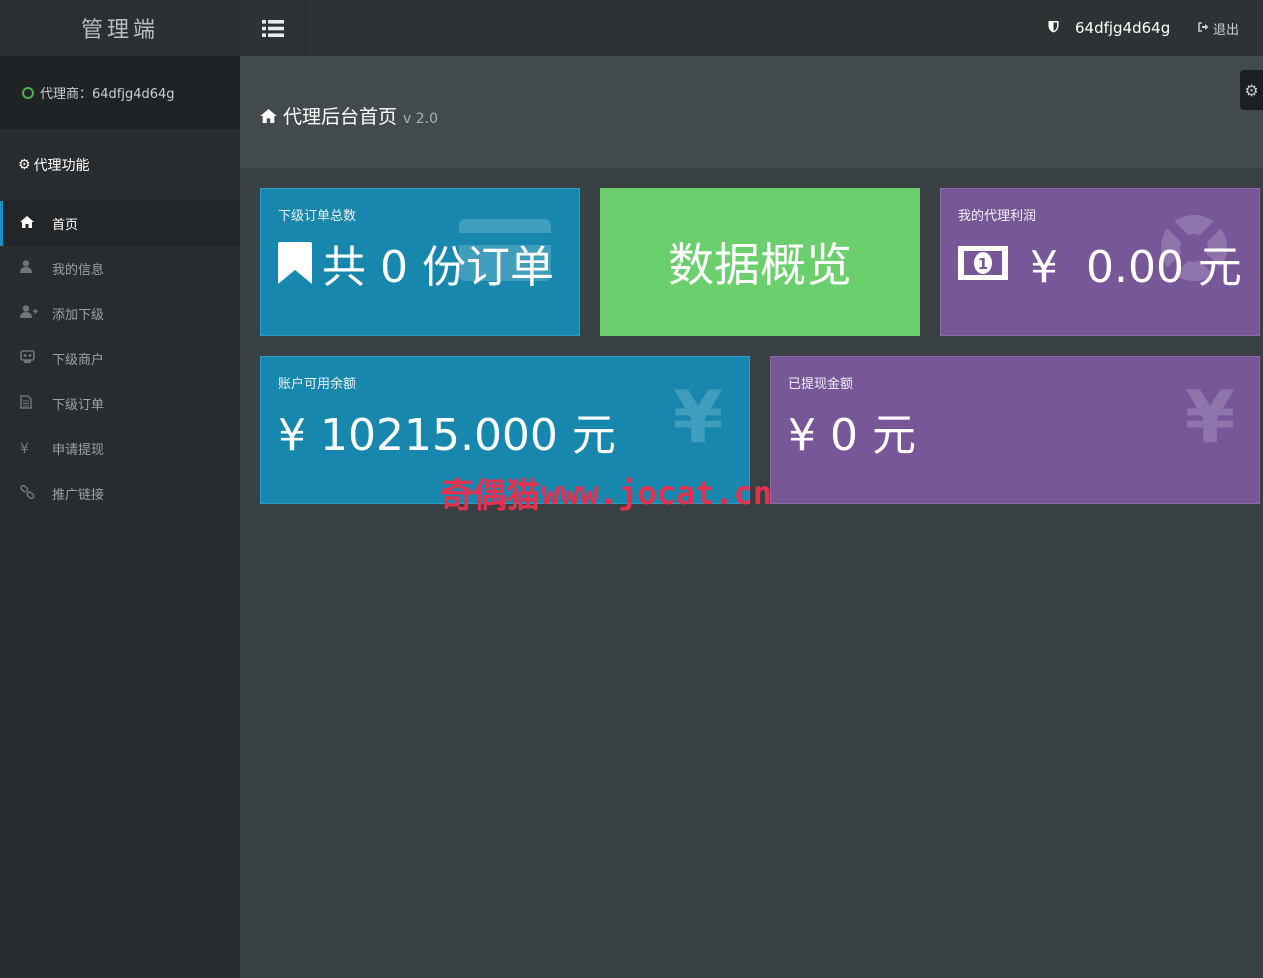 This screenshot has width=1263, height=978. What do you see at coordinates (61, 166) in the screenshot?
I see `menu-section-title: 代理功能` at bounding box center [61, 166].